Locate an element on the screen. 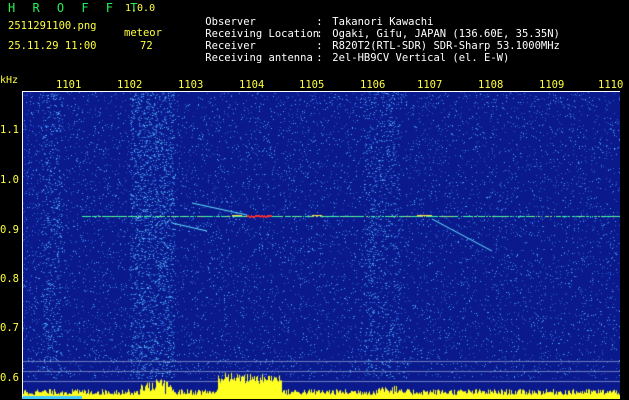 The image size is (629, 400). x-tick-label: 1106 is located at coordinates (373, 85).